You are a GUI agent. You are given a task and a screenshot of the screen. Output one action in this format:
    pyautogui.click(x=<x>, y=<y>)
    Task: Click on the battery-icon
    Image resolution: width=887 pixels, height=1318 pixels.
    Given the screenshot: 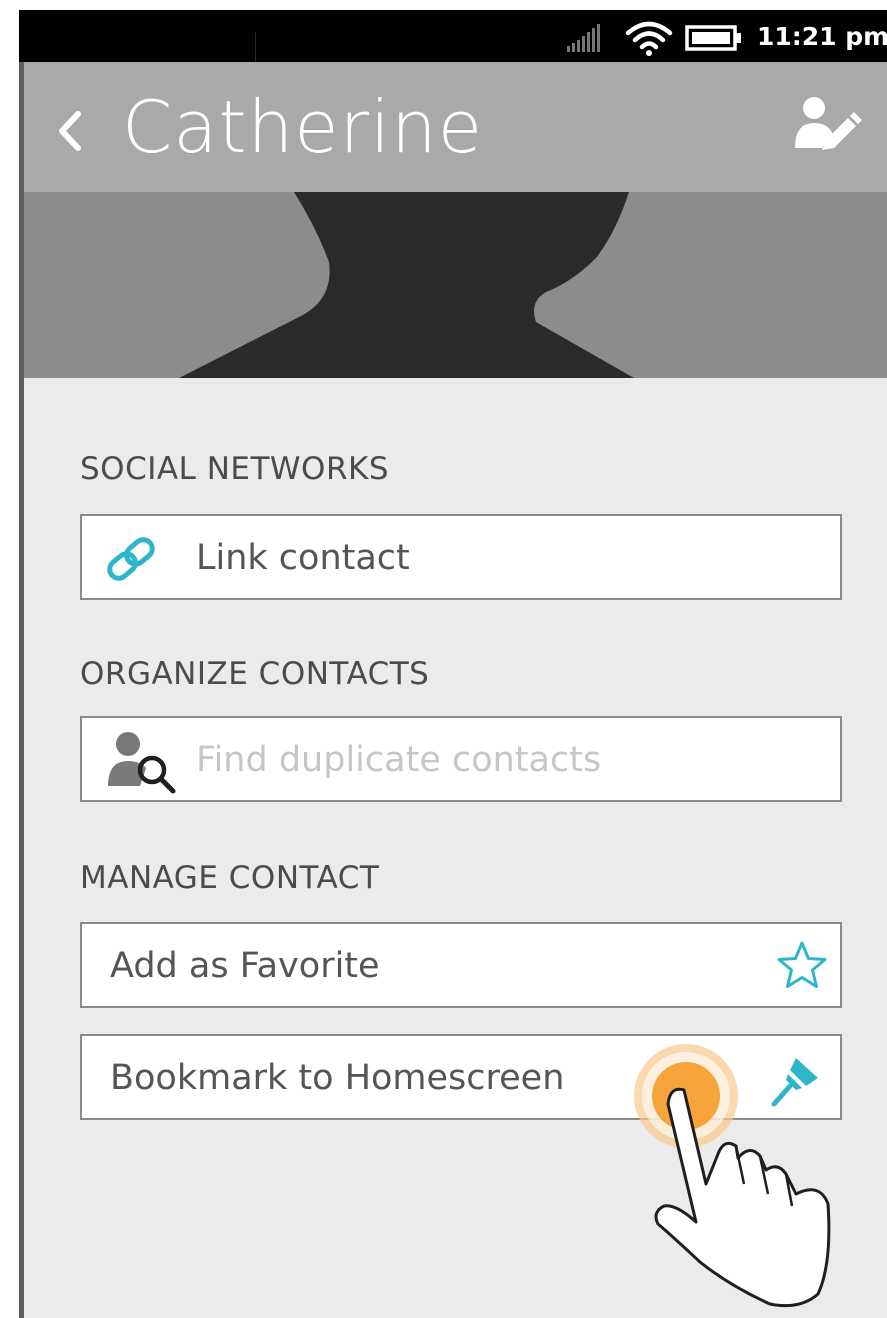 What is the action you would take?
    pyautogui.click(x=713, y=38)
    